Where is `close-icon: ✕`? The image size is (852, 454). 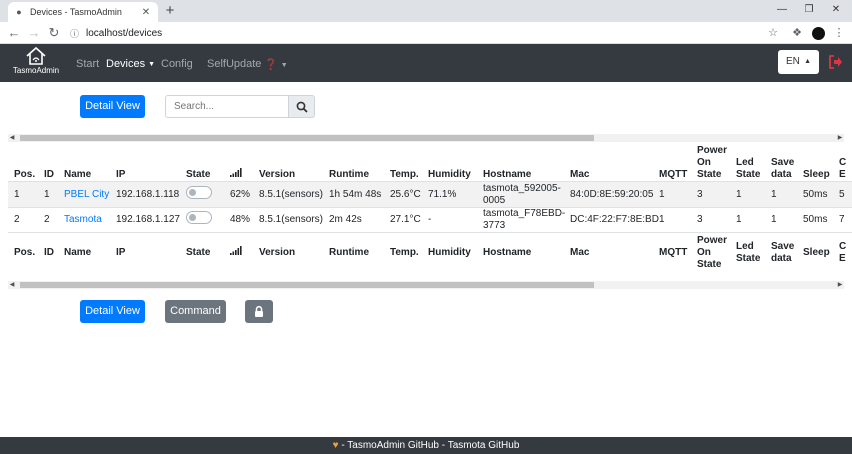 close-icon: ✕ is located at coordinates (146, 12).